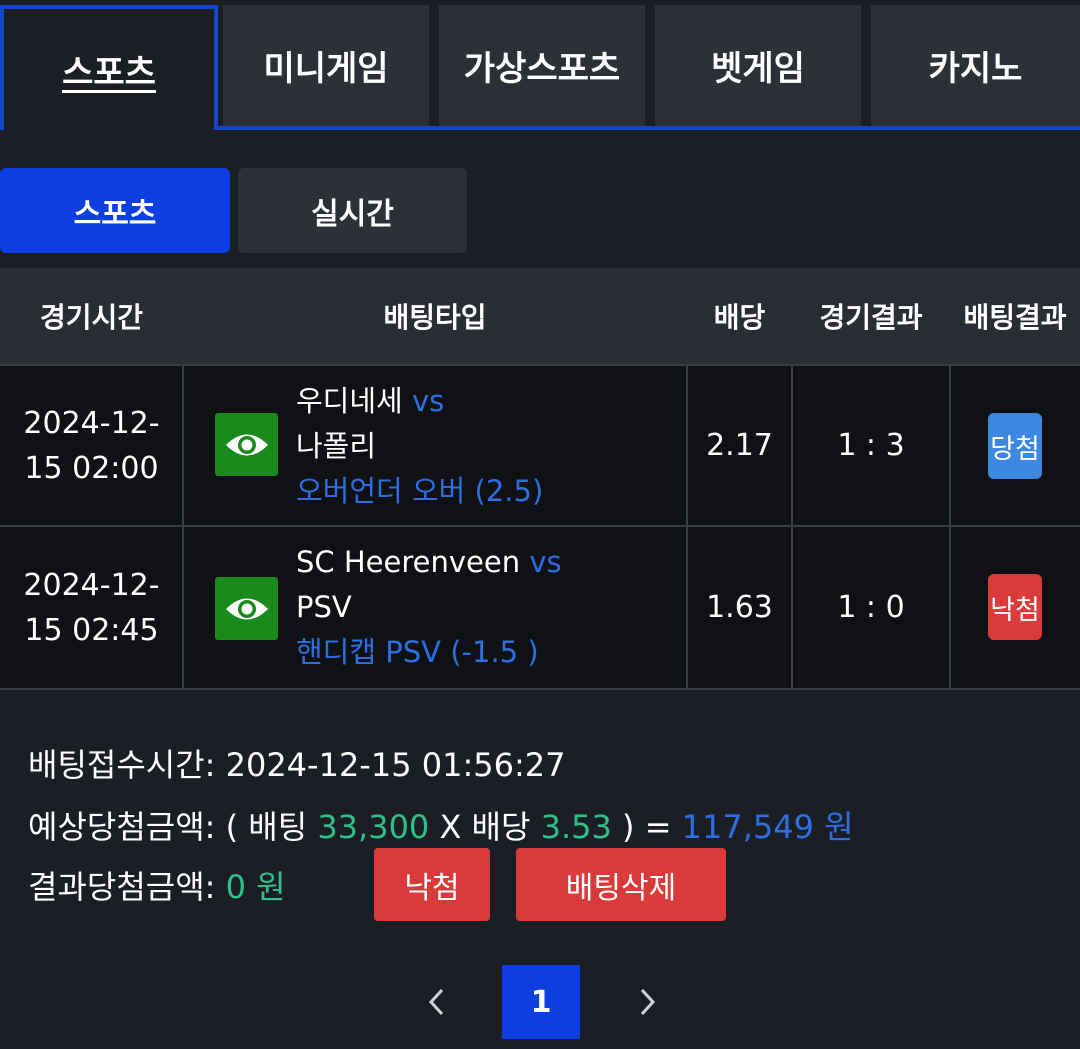 This screenshot has height=1049, width=1080. I want to click on tab-label: 가상스포츠, so click(542, 69).